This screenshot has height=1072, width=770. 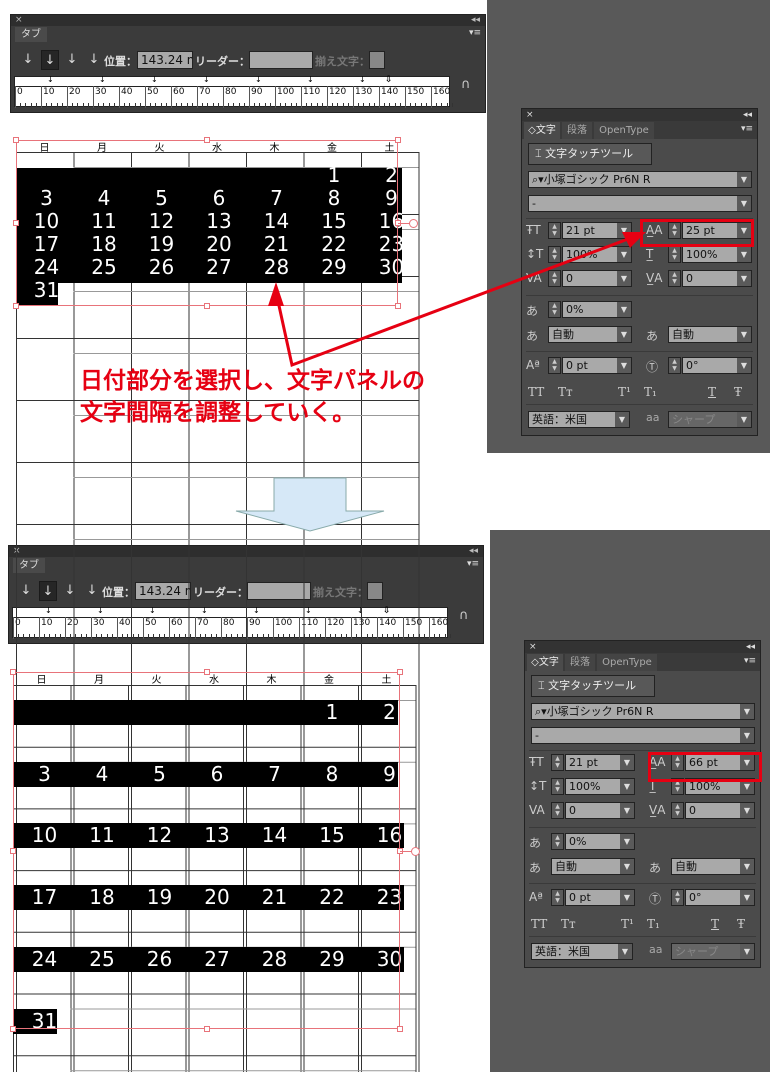 I want to click on tab-opentype: OpenType, so click(x=627, y=662).